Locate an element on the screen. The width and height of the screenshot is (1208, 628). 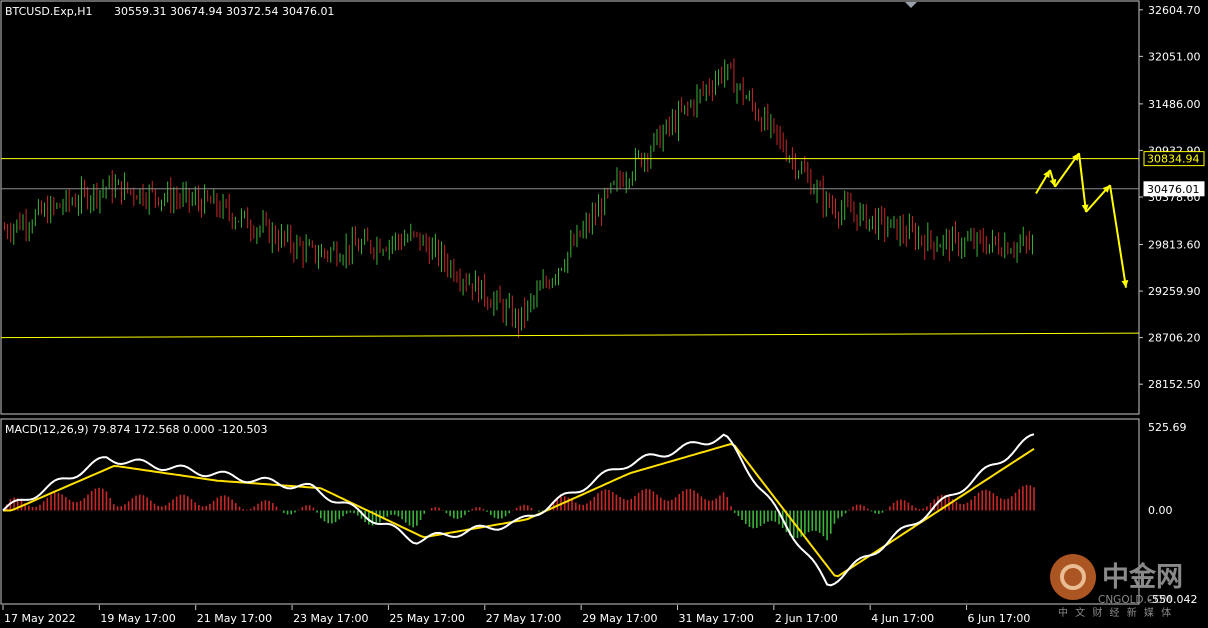
symbol-label: BTCUSD.Exp,H1 is located at coordinates (49, 11).